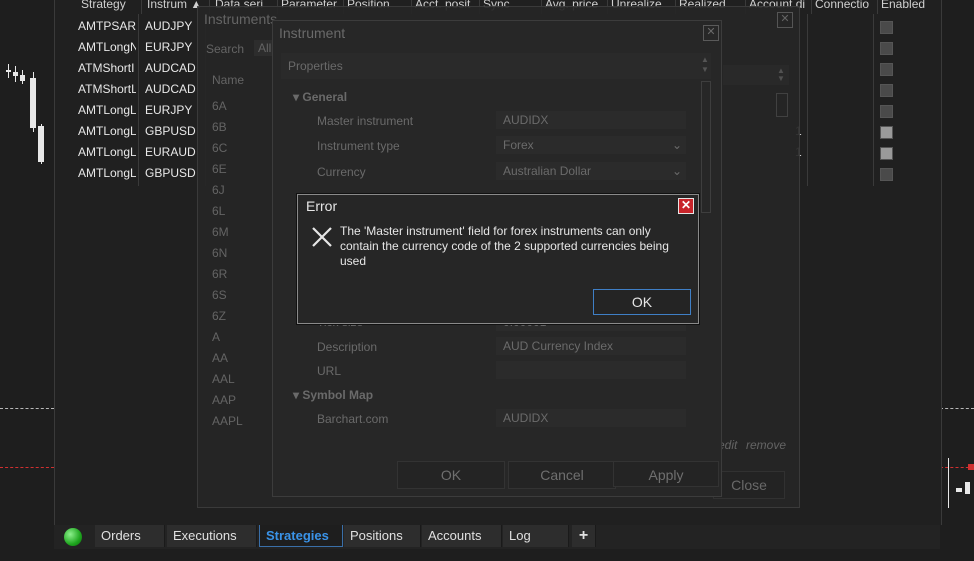 Image resolution: width=974 pixels, height=561 pixels. What do you see at coordinates (219, 274) in the screenshot?
I see `instrument-list-item: 6R` at bounding box center [219, 274].